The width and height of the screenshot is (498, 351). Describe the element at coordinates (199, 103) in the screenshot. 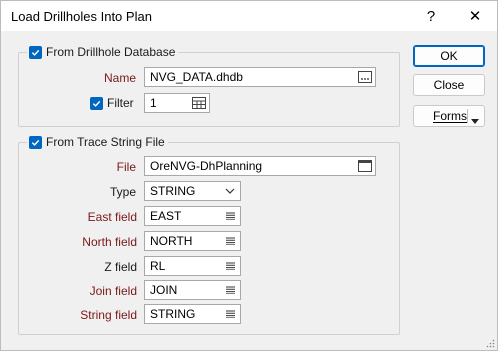

I see `filter-editor-icon` at that location.